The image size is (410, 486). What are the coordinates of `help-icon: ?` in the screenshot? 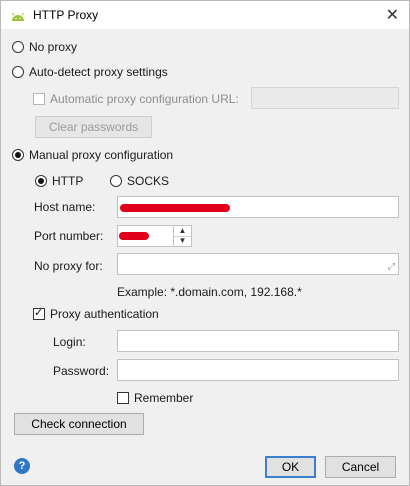 It's located at (22, 466).